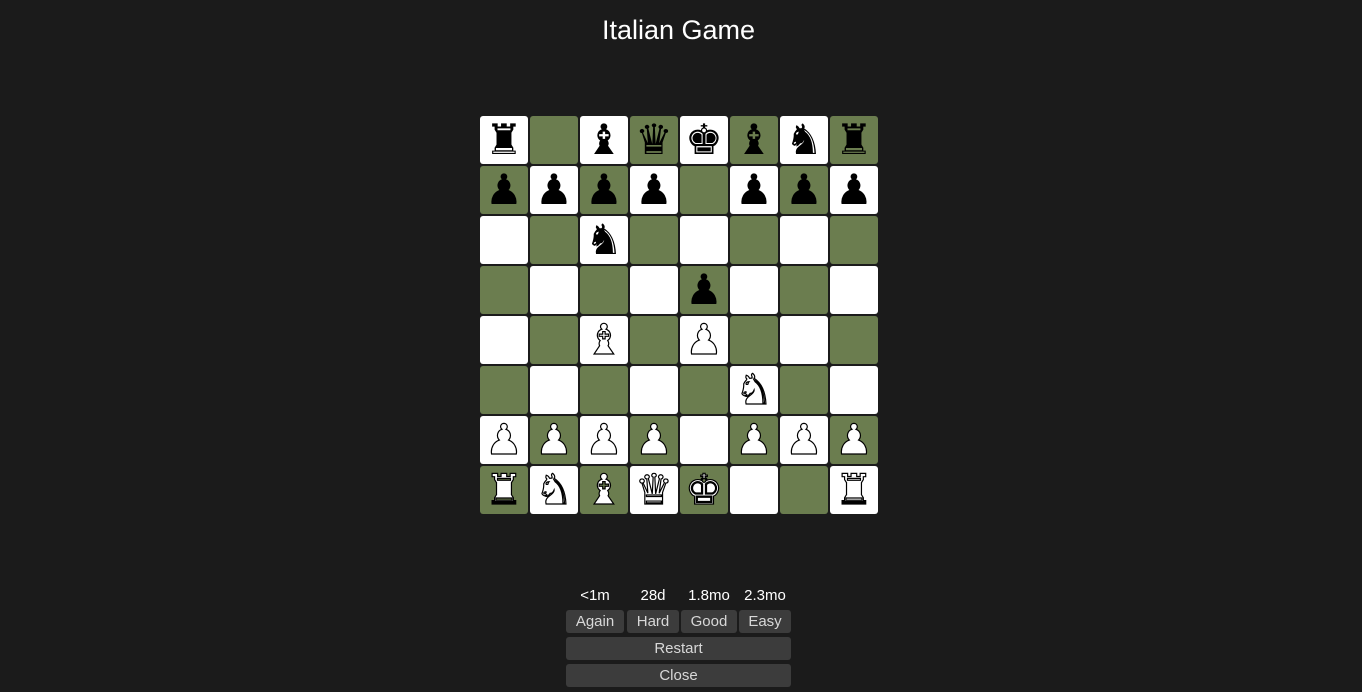 Image resolution: width=1362 pixels, height=692 pixels. Describe the element at coordinates (854, 240) in the screenshot. I see `square-h6` at that location.